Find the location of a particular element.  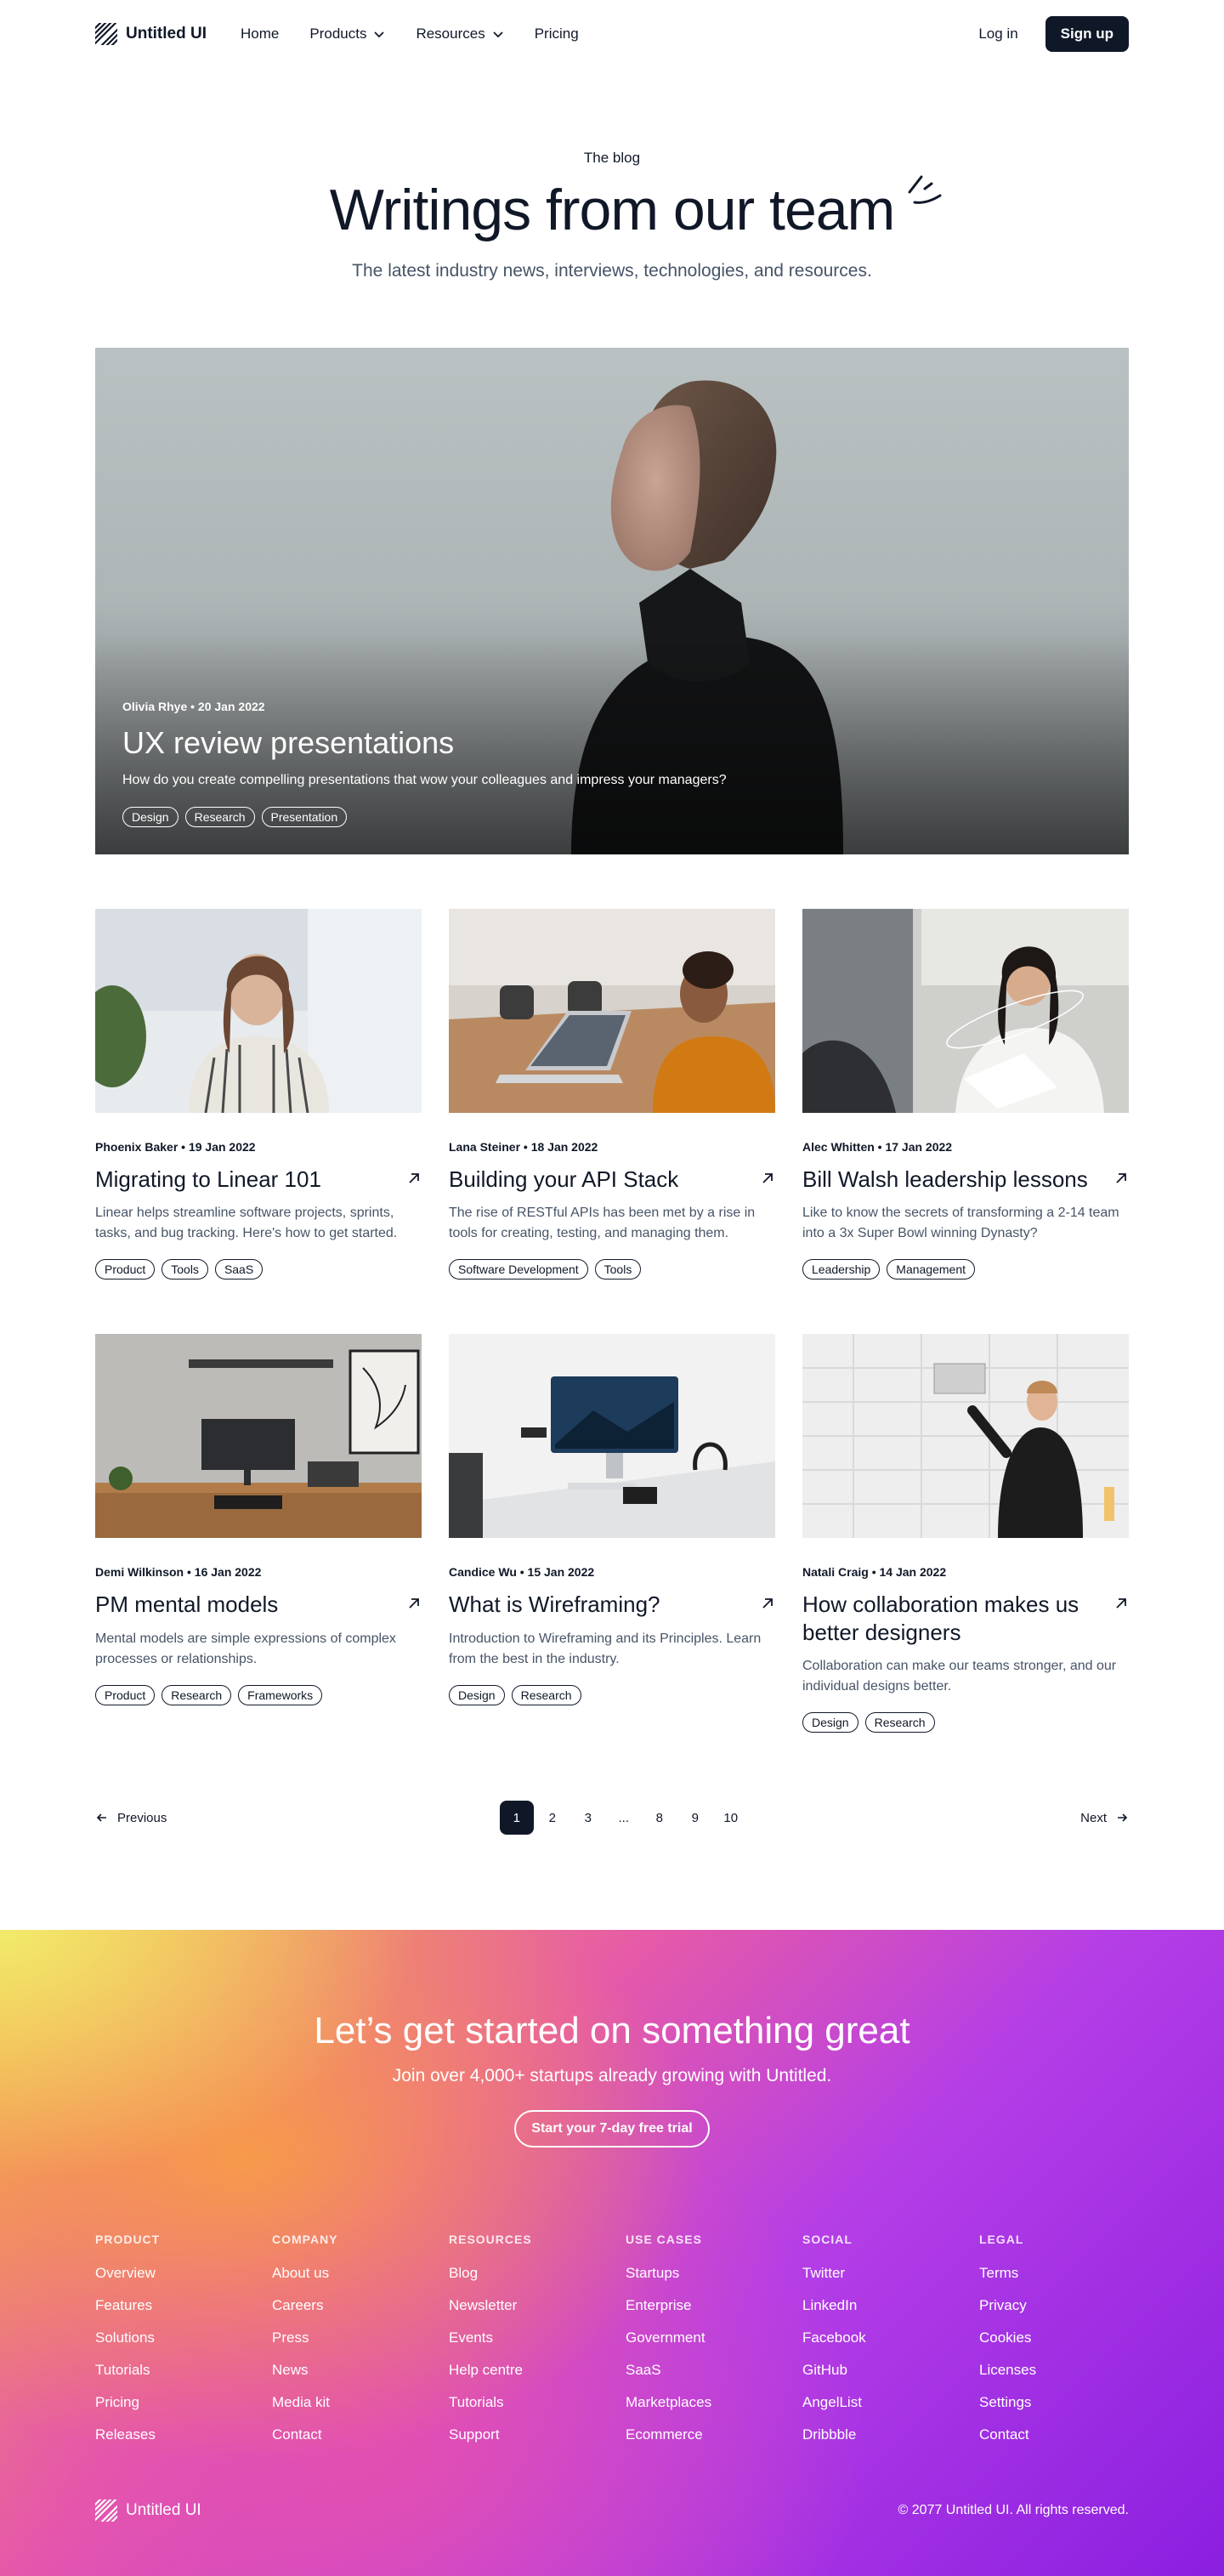

free-trial-button: Start your 7-day free trial is located at coordinates (612, 2129).